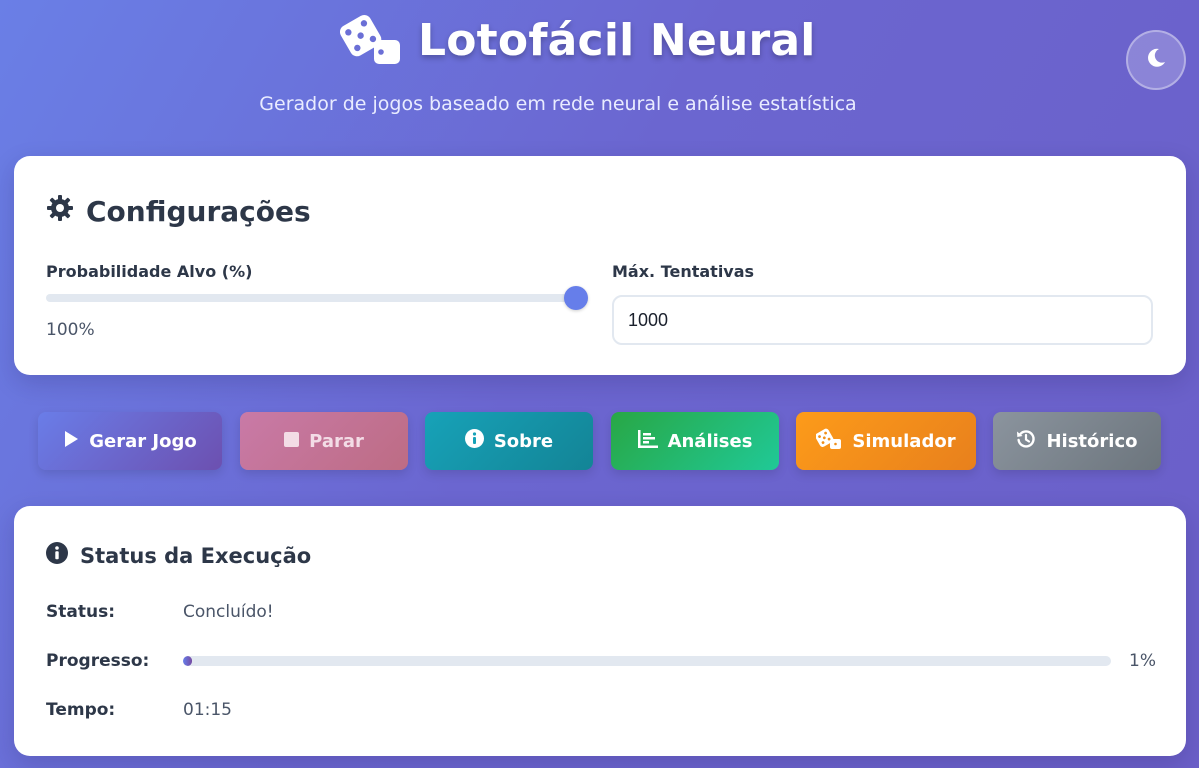  Describe the element at coordinates (81, 710) in the screenshot. I see `time-label: Tempo:` at that location.